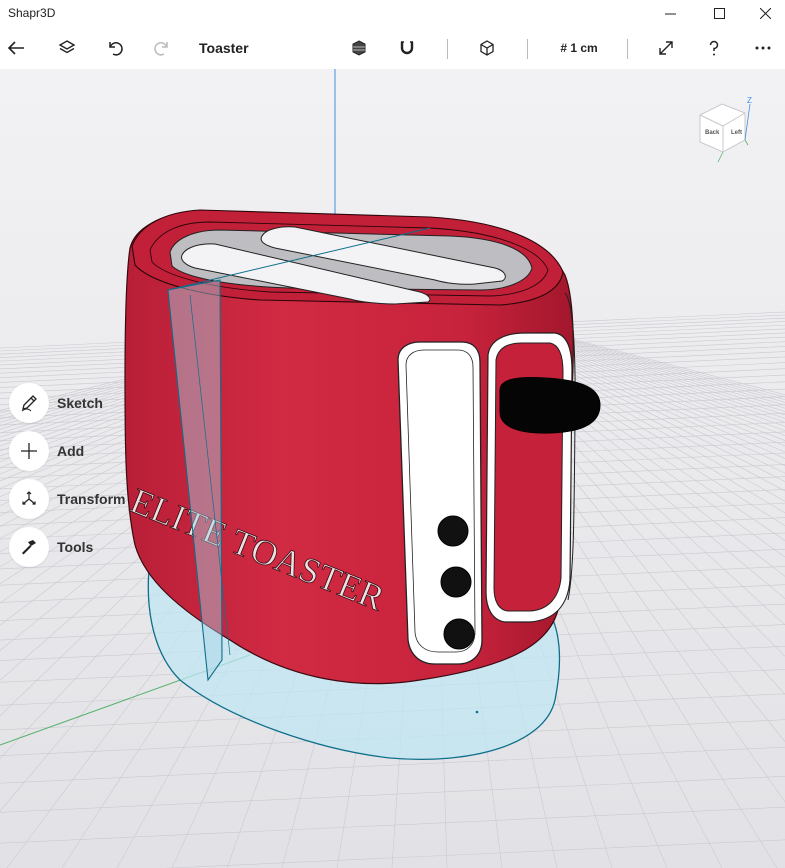  I want to click on pencil-icon, so click(29, 403).